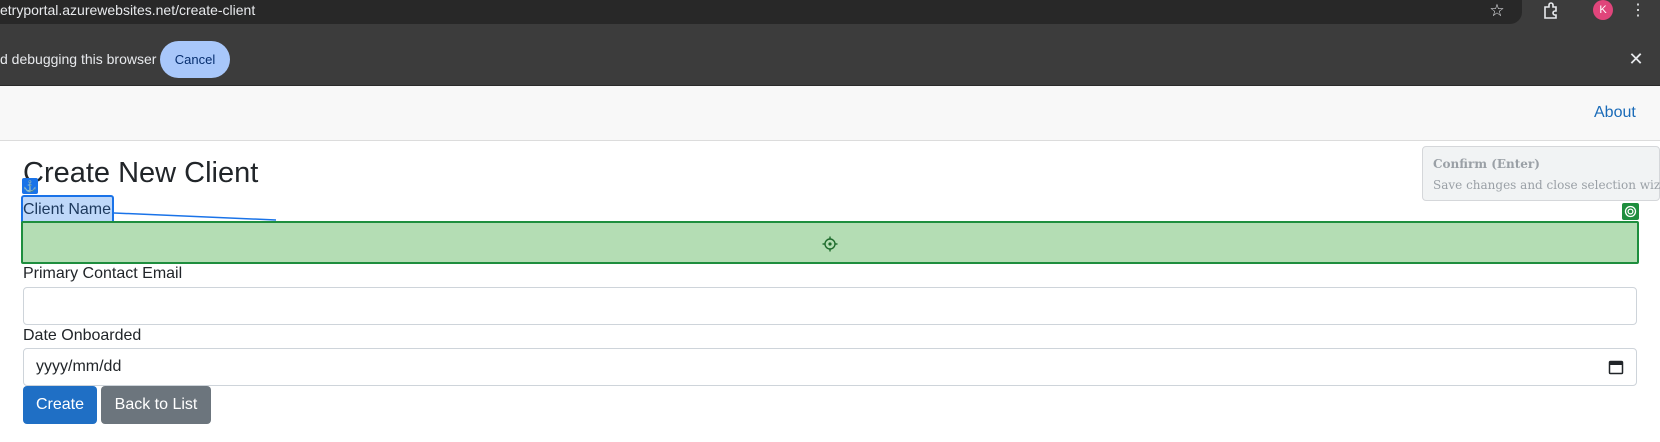 The image size is (1660, 442). What do you see at coordinates (1546, 185) in the screenshot?
I see `confirm-description: Save changes and close selection wizard.` at bounding box center [1546, 185].